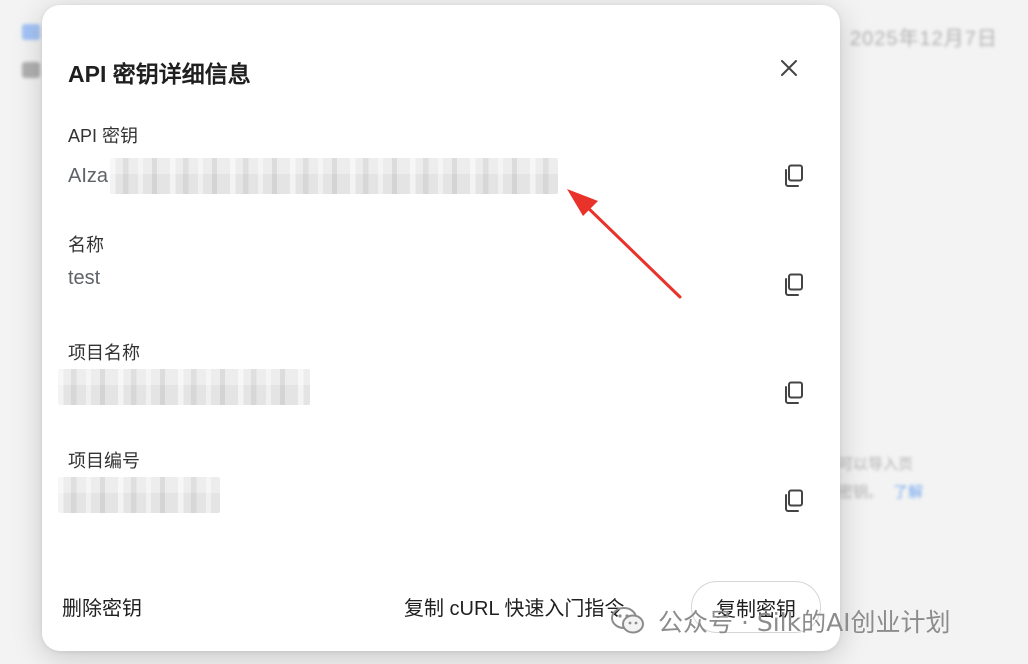  Describe the element at coordinates (804, 622) in the screenshot. I see `watermark-text: 公众号 · Silk的AI创业计划` at that location.